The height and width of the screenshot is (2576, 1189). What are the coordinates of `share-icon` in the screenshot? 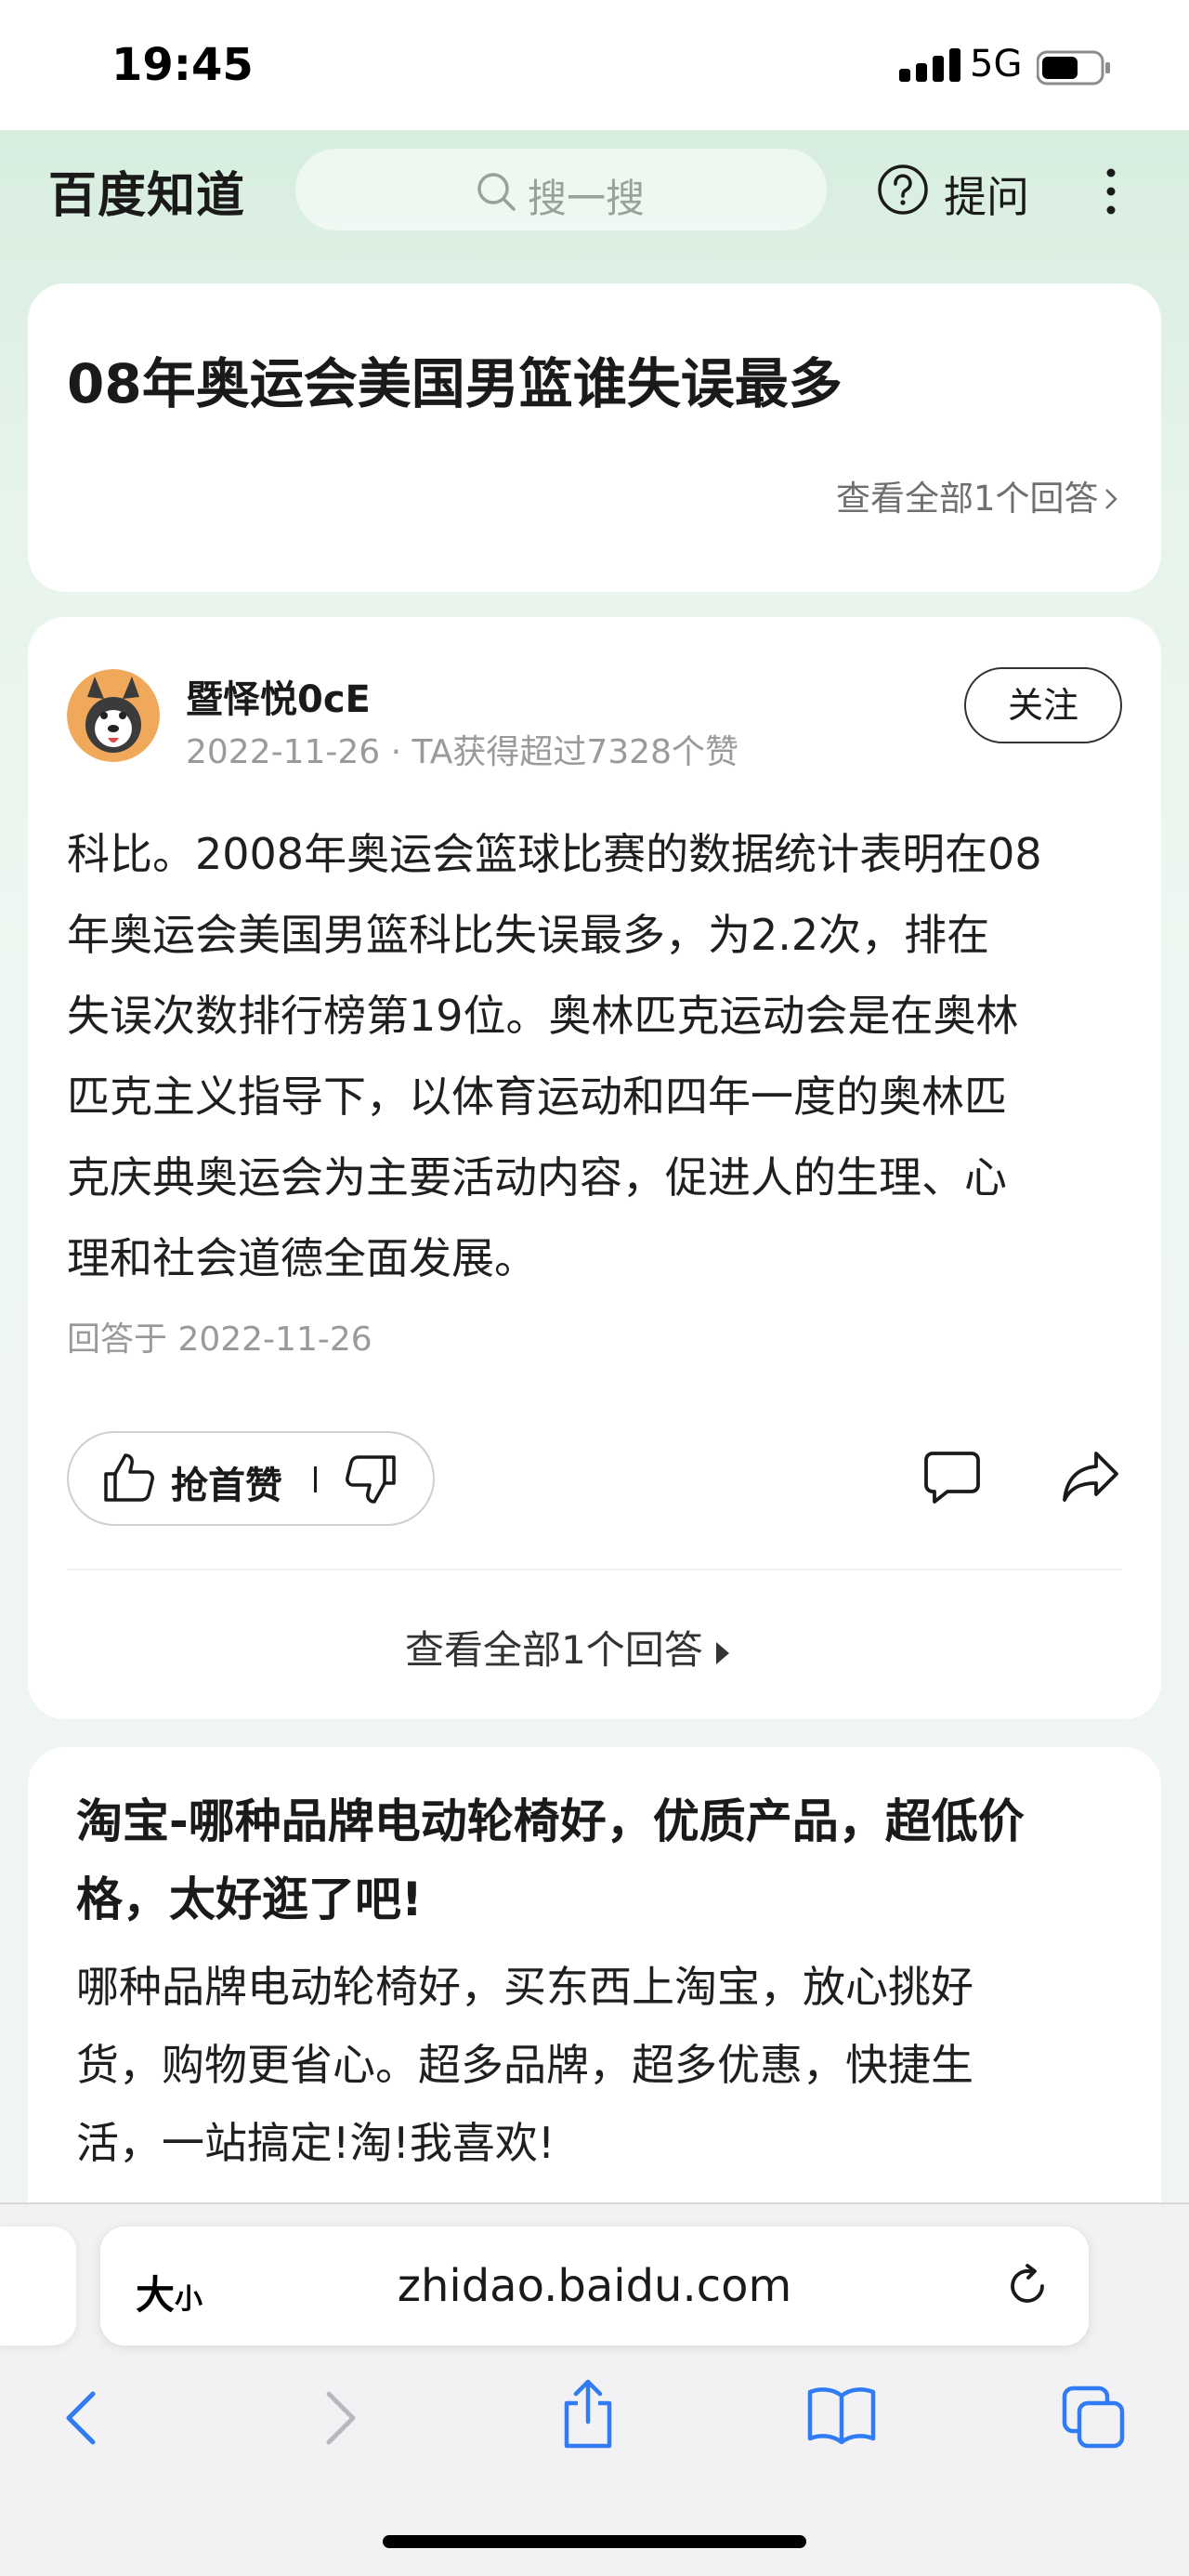 It's located at (588, 2414).